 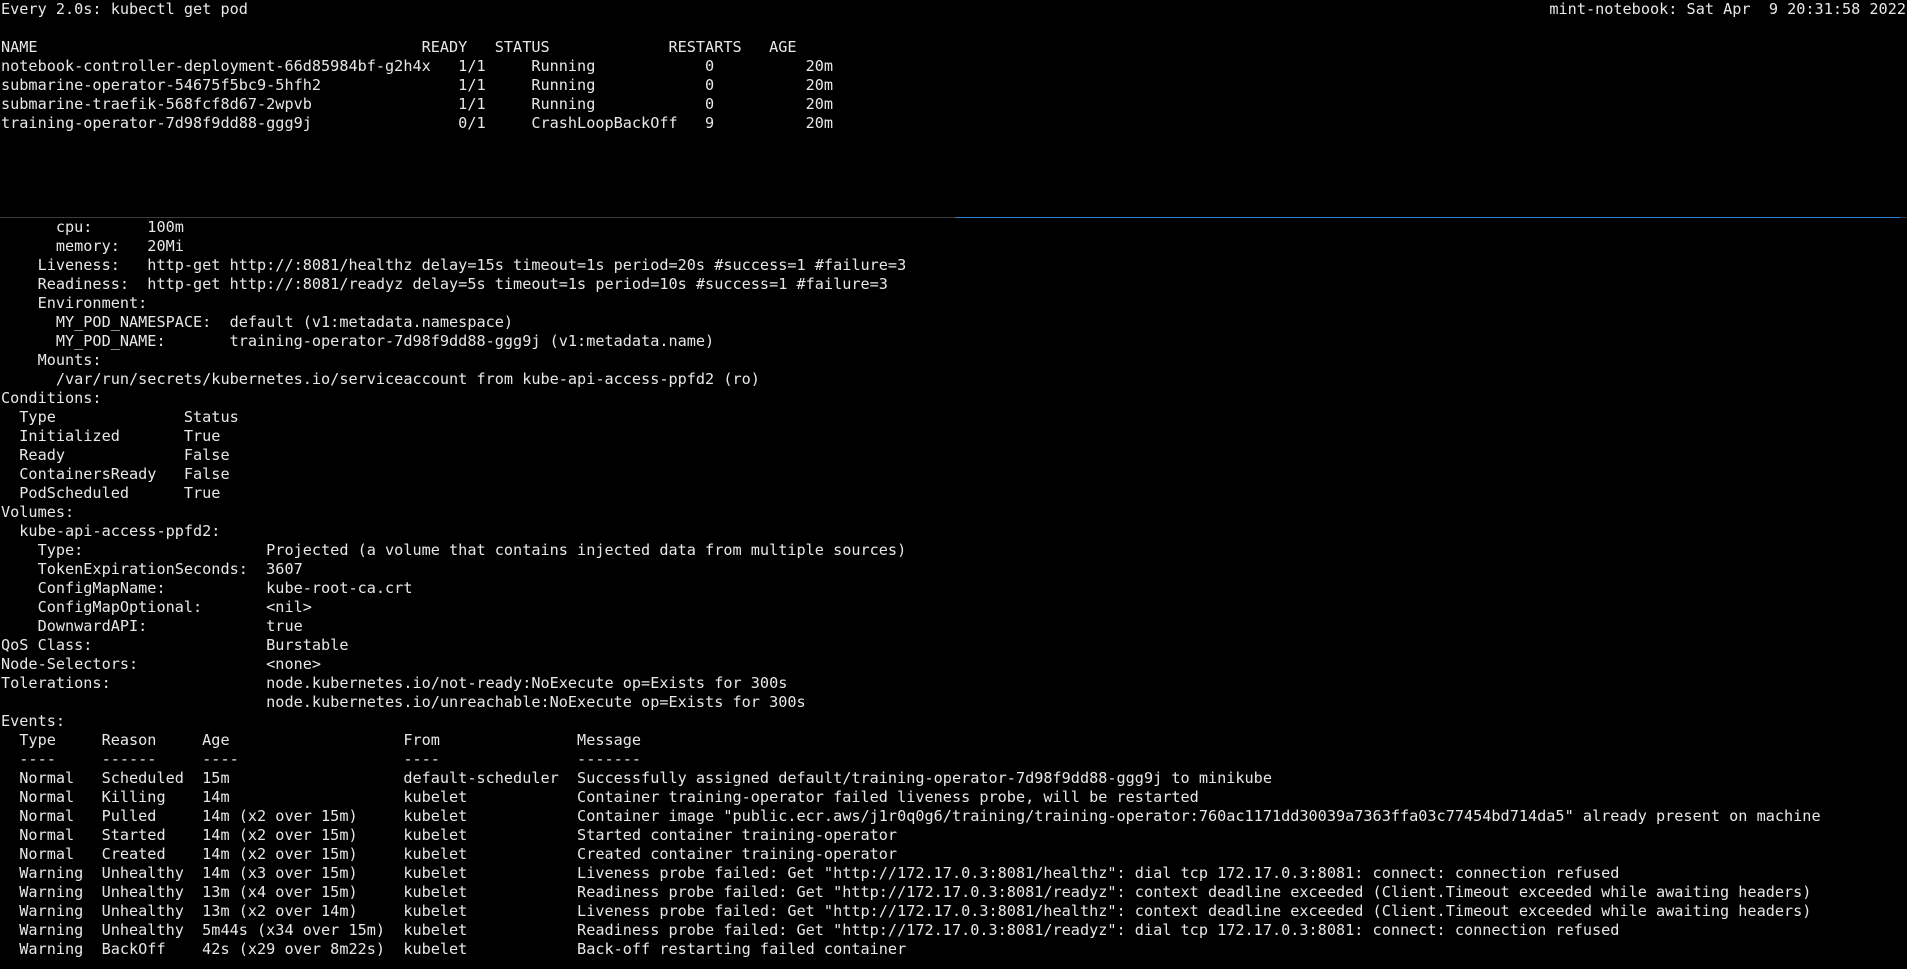 What do you see at coordinates (152, 626) in the screenshot?
I see `output-line: DownwardAPI: true` at bounding box center [152, 626].